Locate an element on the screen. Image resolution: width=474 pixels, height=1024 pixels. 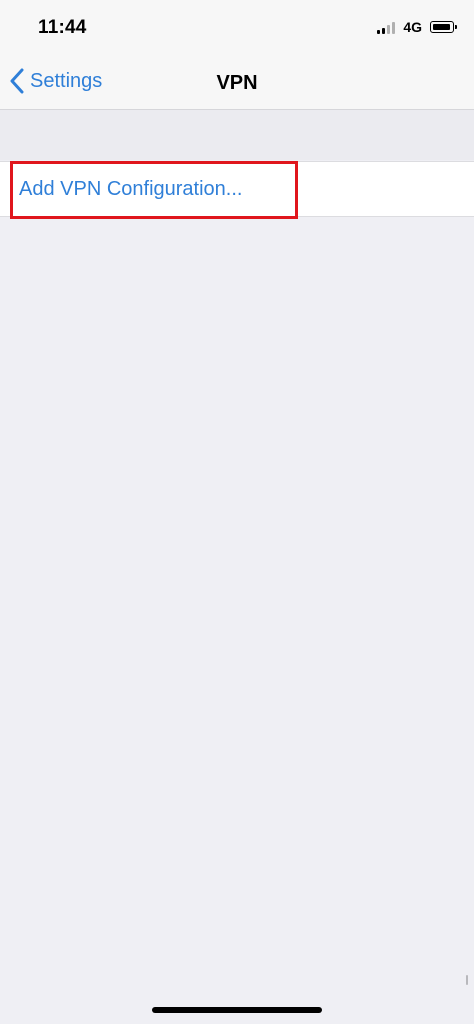
home-indicator is located at coordinates (237, 1010).